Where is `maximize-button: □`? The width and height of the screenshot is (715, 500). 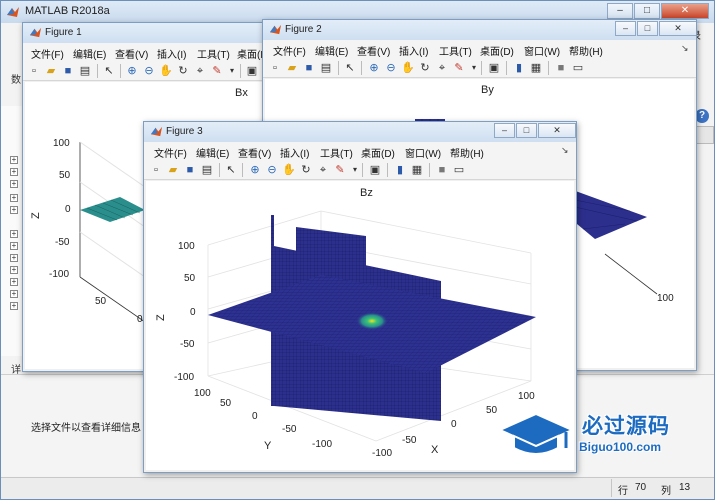
maximize-button: □ is located at coordinates (647, 11).